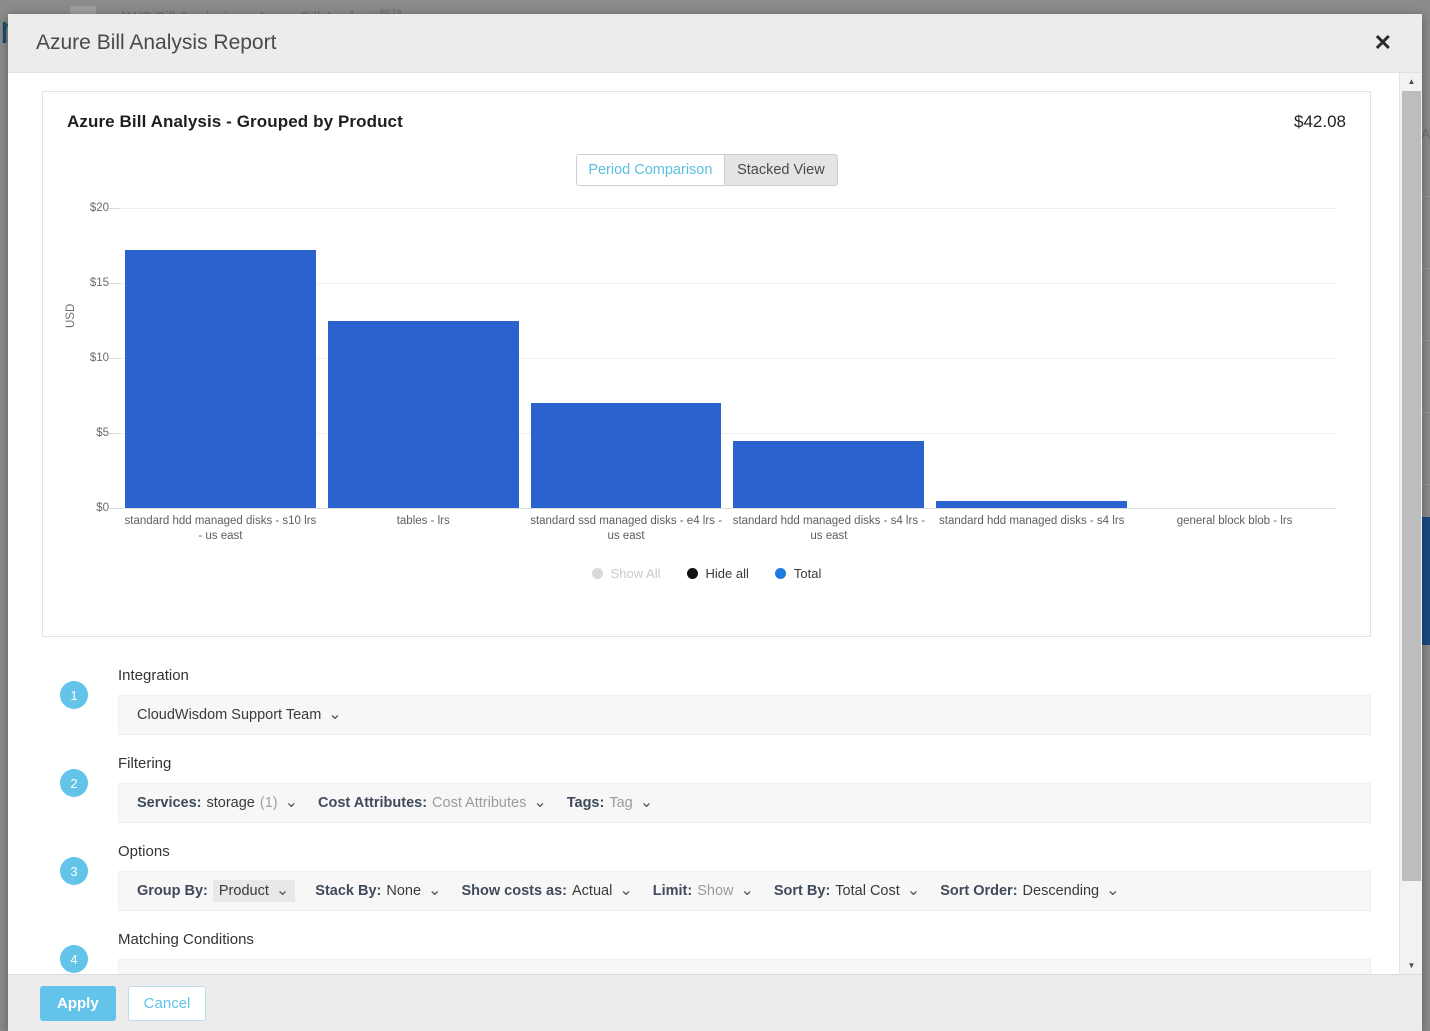 The image size is (1430, 1031). What do you see at coordinates (71, 315) in the screenshot?
I see `y-axis-label: USD` at bounding box center [71, 315].